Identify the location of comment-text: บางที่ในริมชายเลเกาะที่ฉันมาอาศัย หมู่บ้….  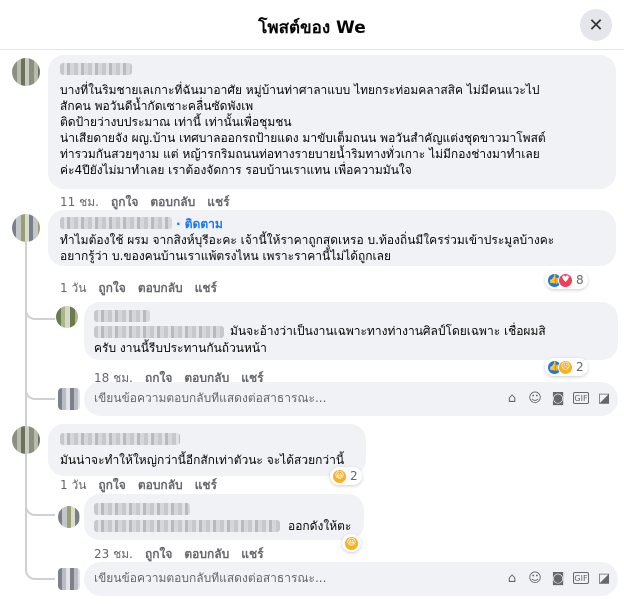
(303, 130).